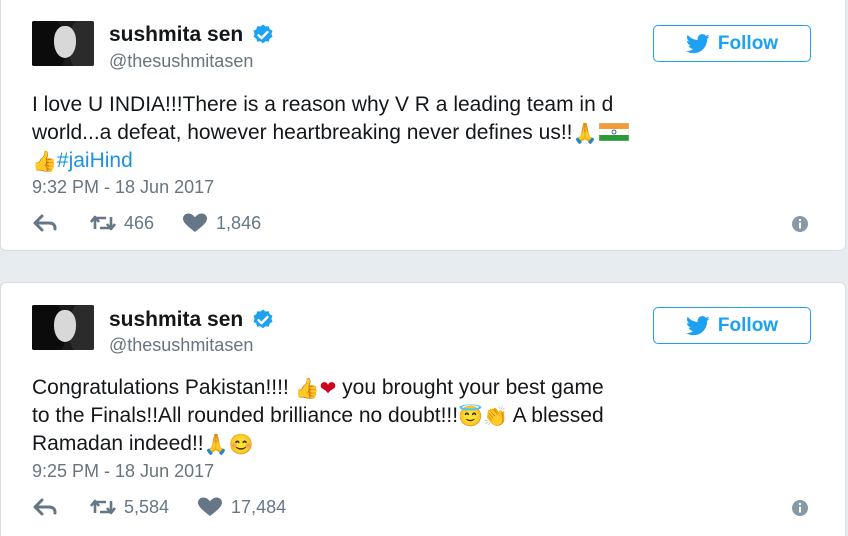  Describe the element at coordinates (163, 387) in the screenshot. I see `tweet-text-line: Congratulations Pakistan!!!!` at that location.